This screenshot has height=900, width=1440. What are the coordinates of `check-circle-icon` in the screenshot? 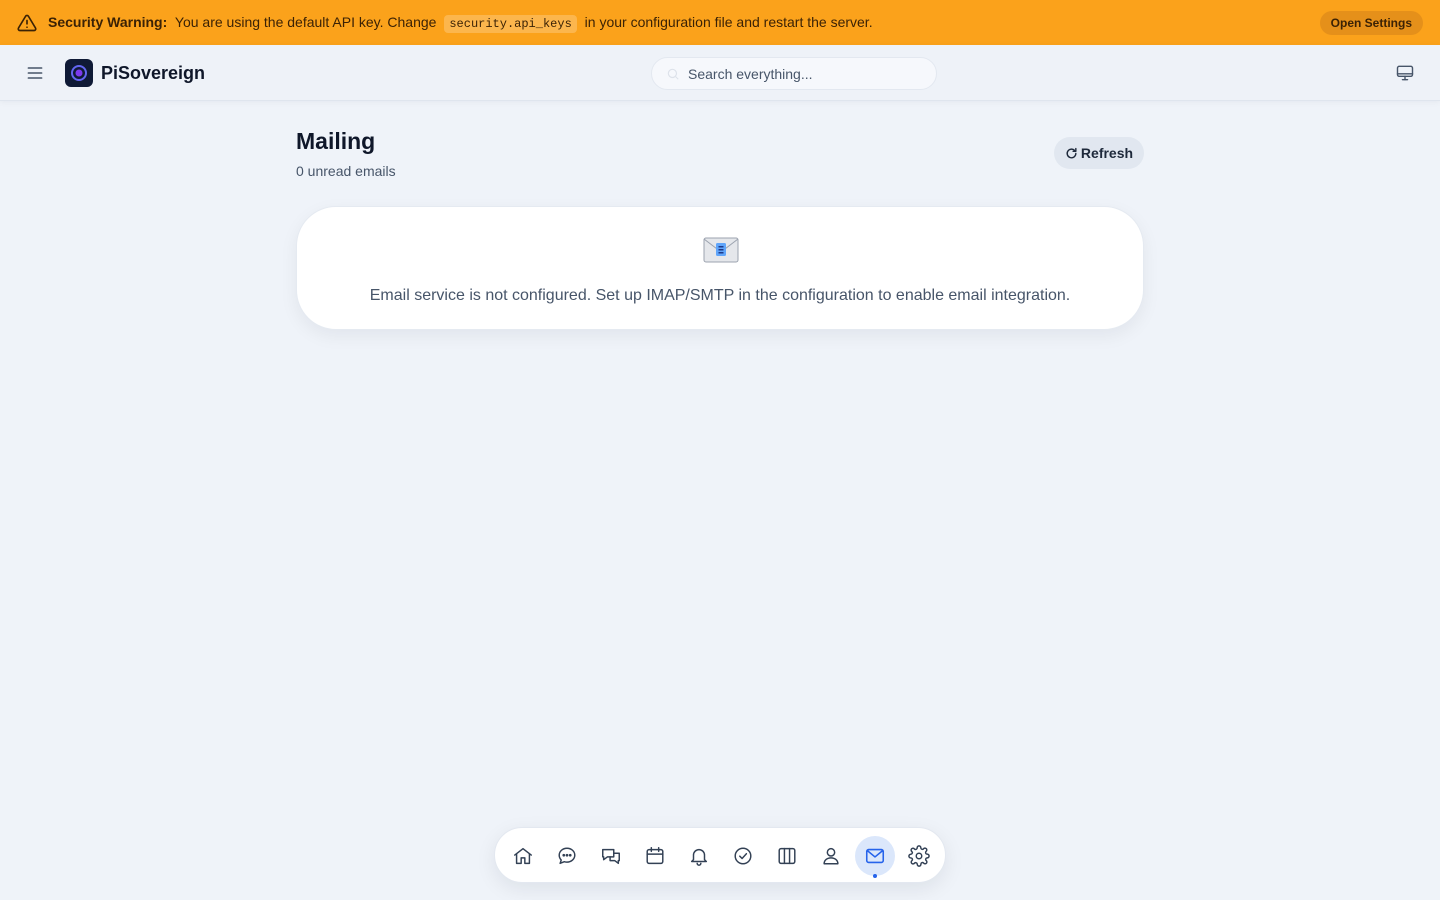 It's located at (743, 856).